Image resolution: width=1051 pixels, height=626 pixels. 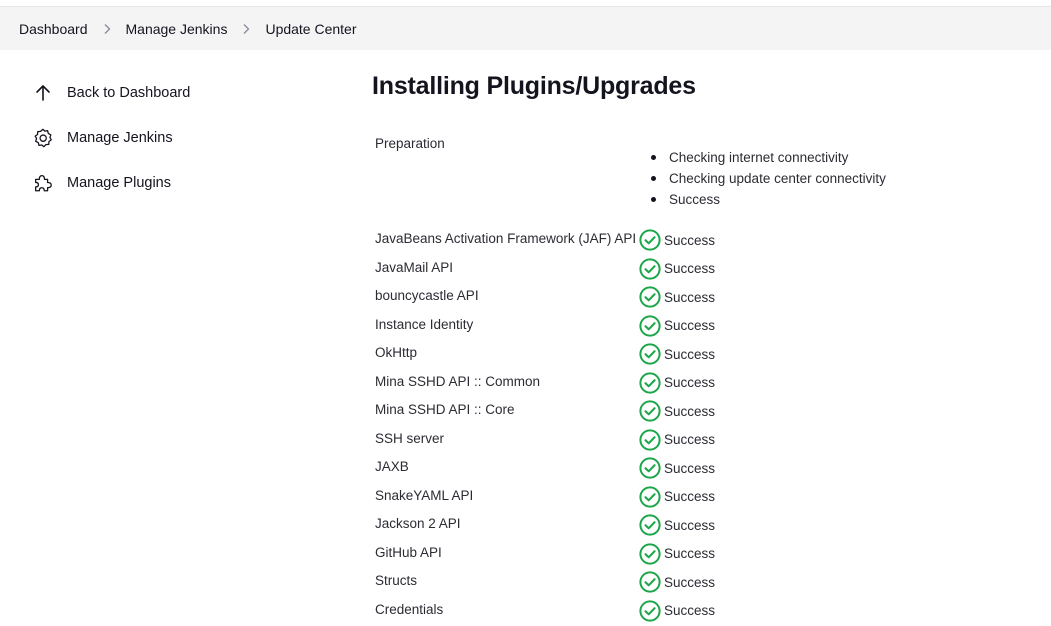 I want to click on list-item: Checking update center connectivity, so click(x=768, y=178).